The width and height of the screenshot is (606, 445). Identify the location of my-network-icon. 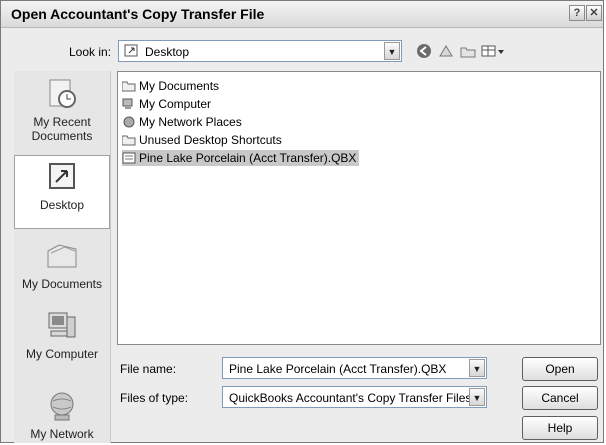
(62, 406).